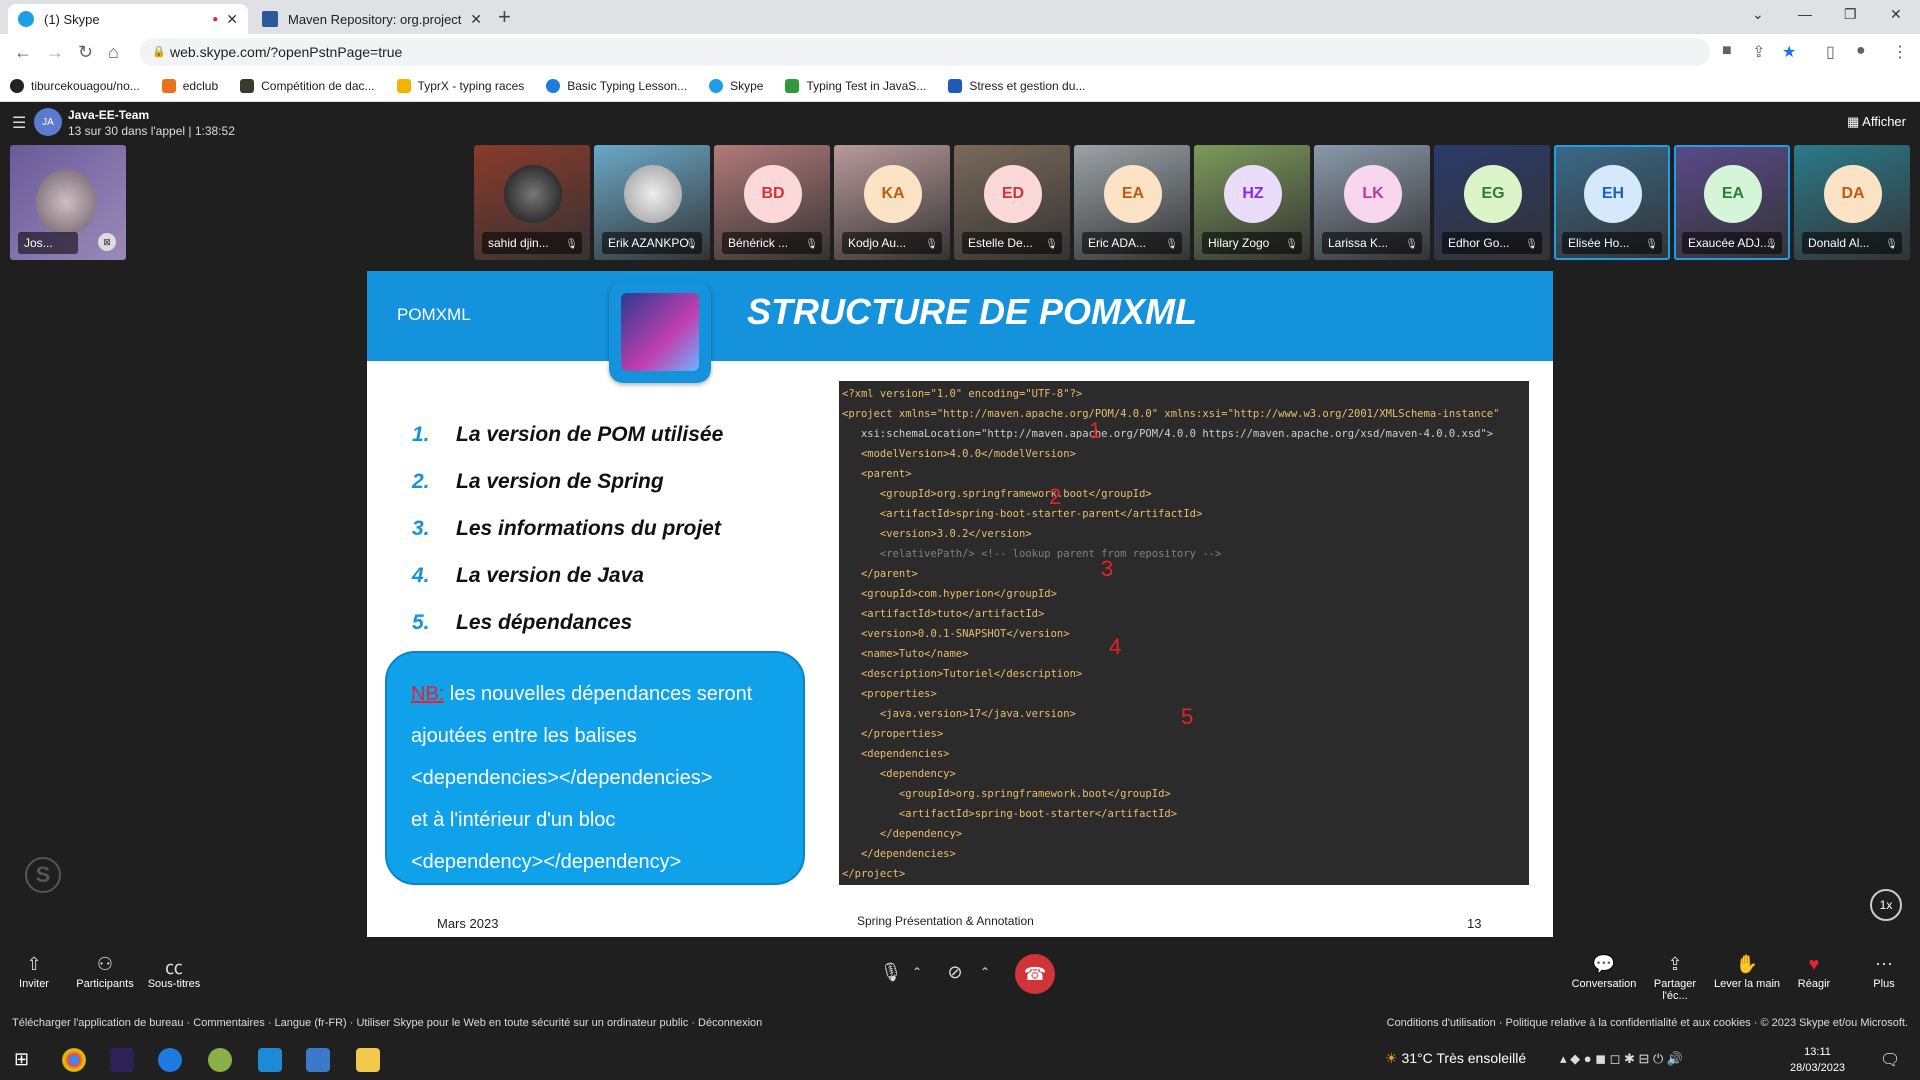 The height and width of the screenshot is (1080, 1920). I want to click on participant-tile: KA Kodjo Au... 🎙, so click(892, 202).